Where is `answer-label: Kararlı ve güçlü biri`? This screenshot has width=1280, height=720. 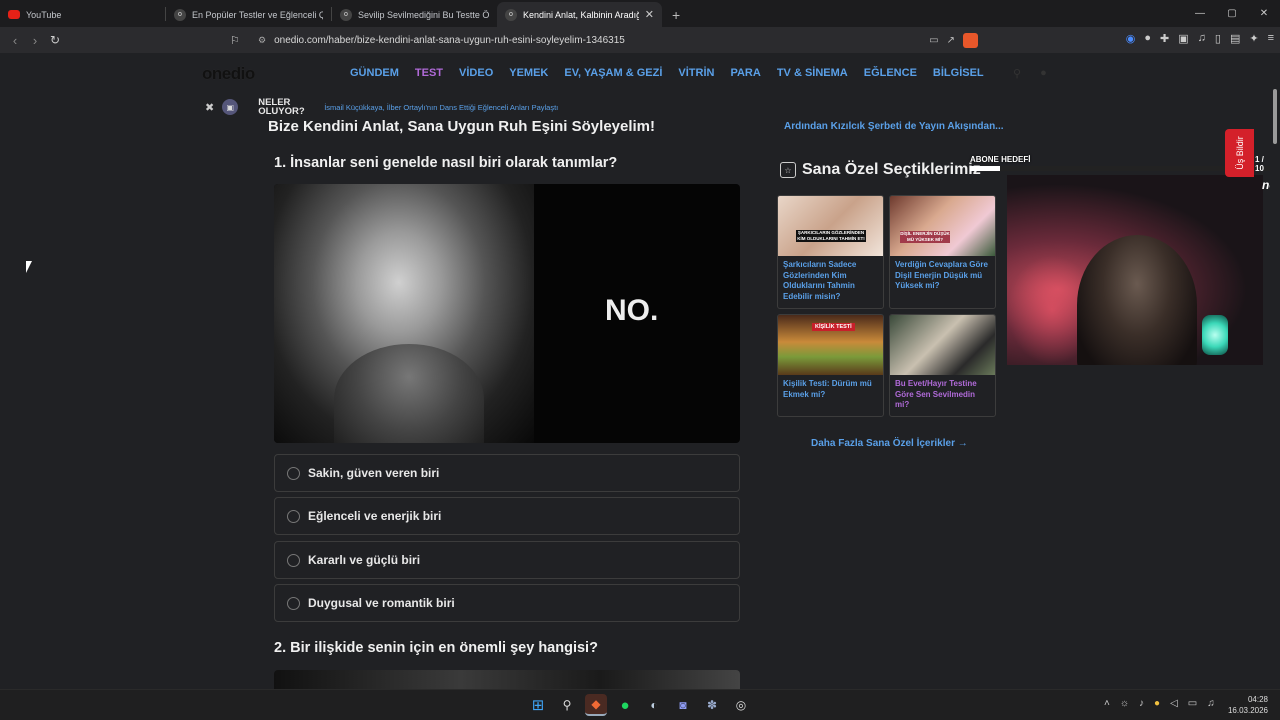
answer-label: Kararlı ve güçlü biri is located at coordinates (364, 560).